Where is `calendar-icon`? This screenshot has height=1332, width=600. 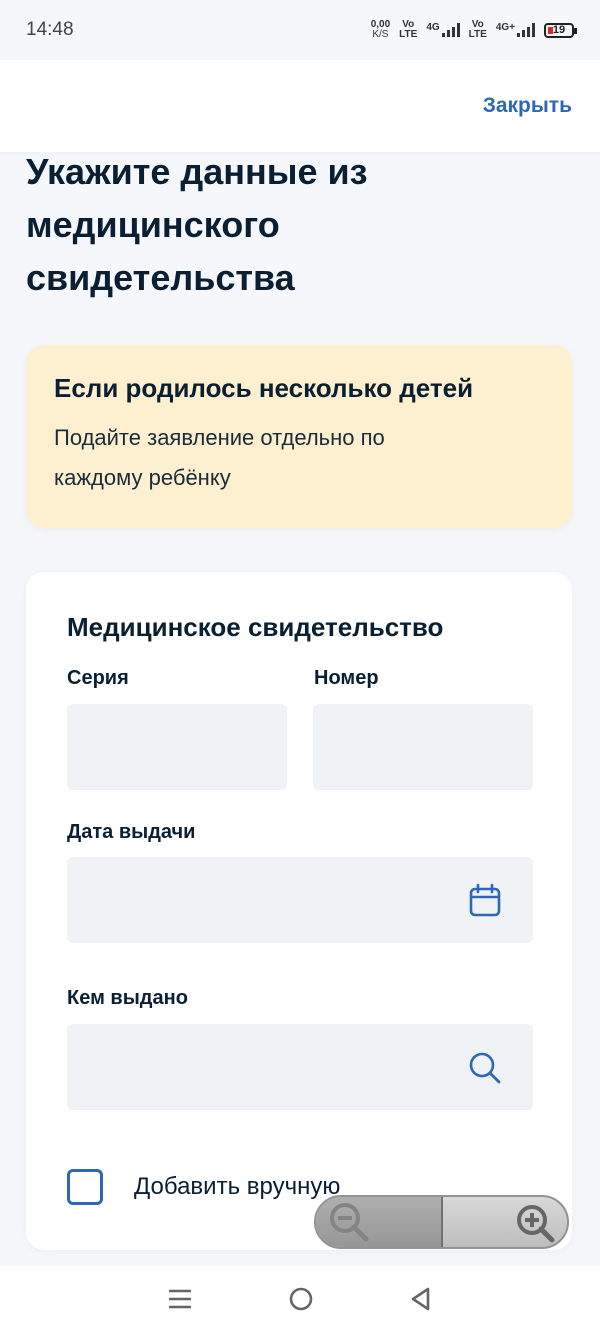
calendar-icon is located at coordinates (485, 900).